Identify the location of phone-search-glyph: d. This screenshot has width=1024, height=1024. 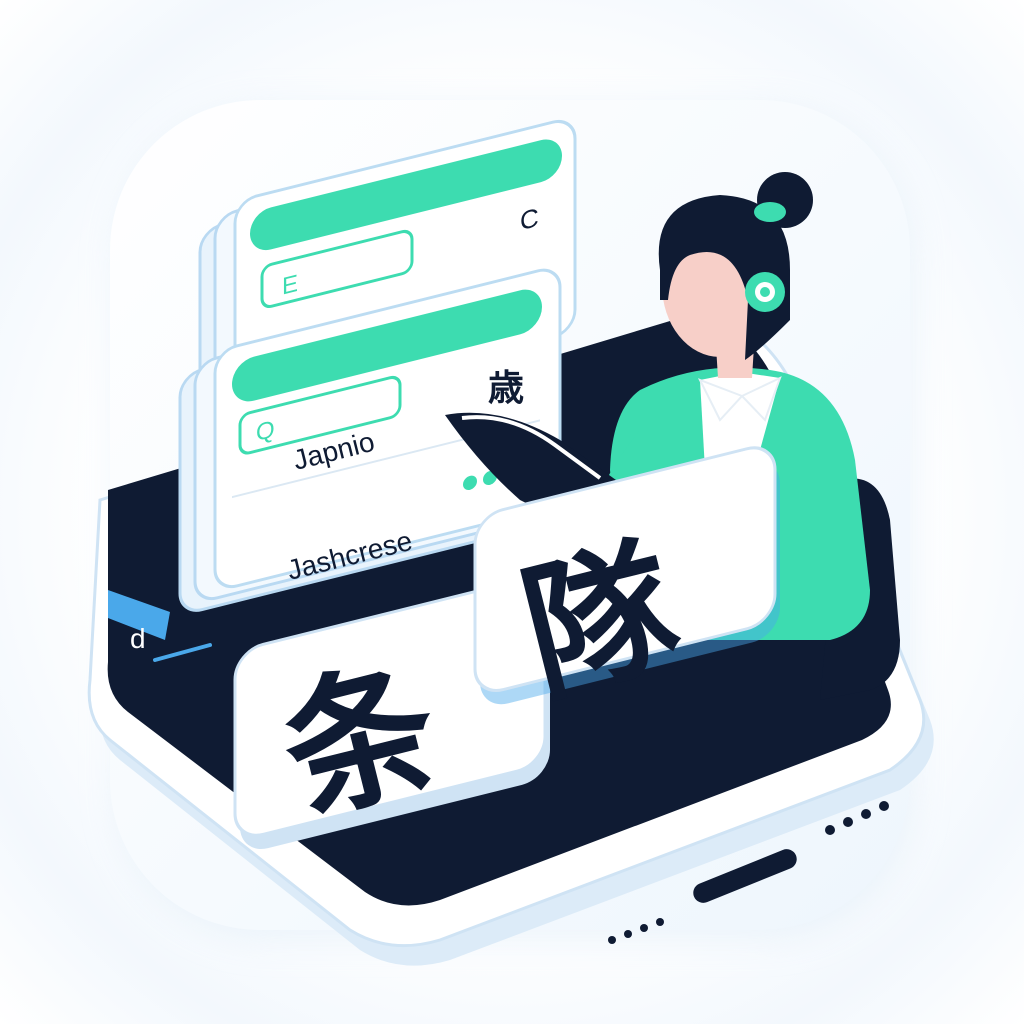
(138, 638).